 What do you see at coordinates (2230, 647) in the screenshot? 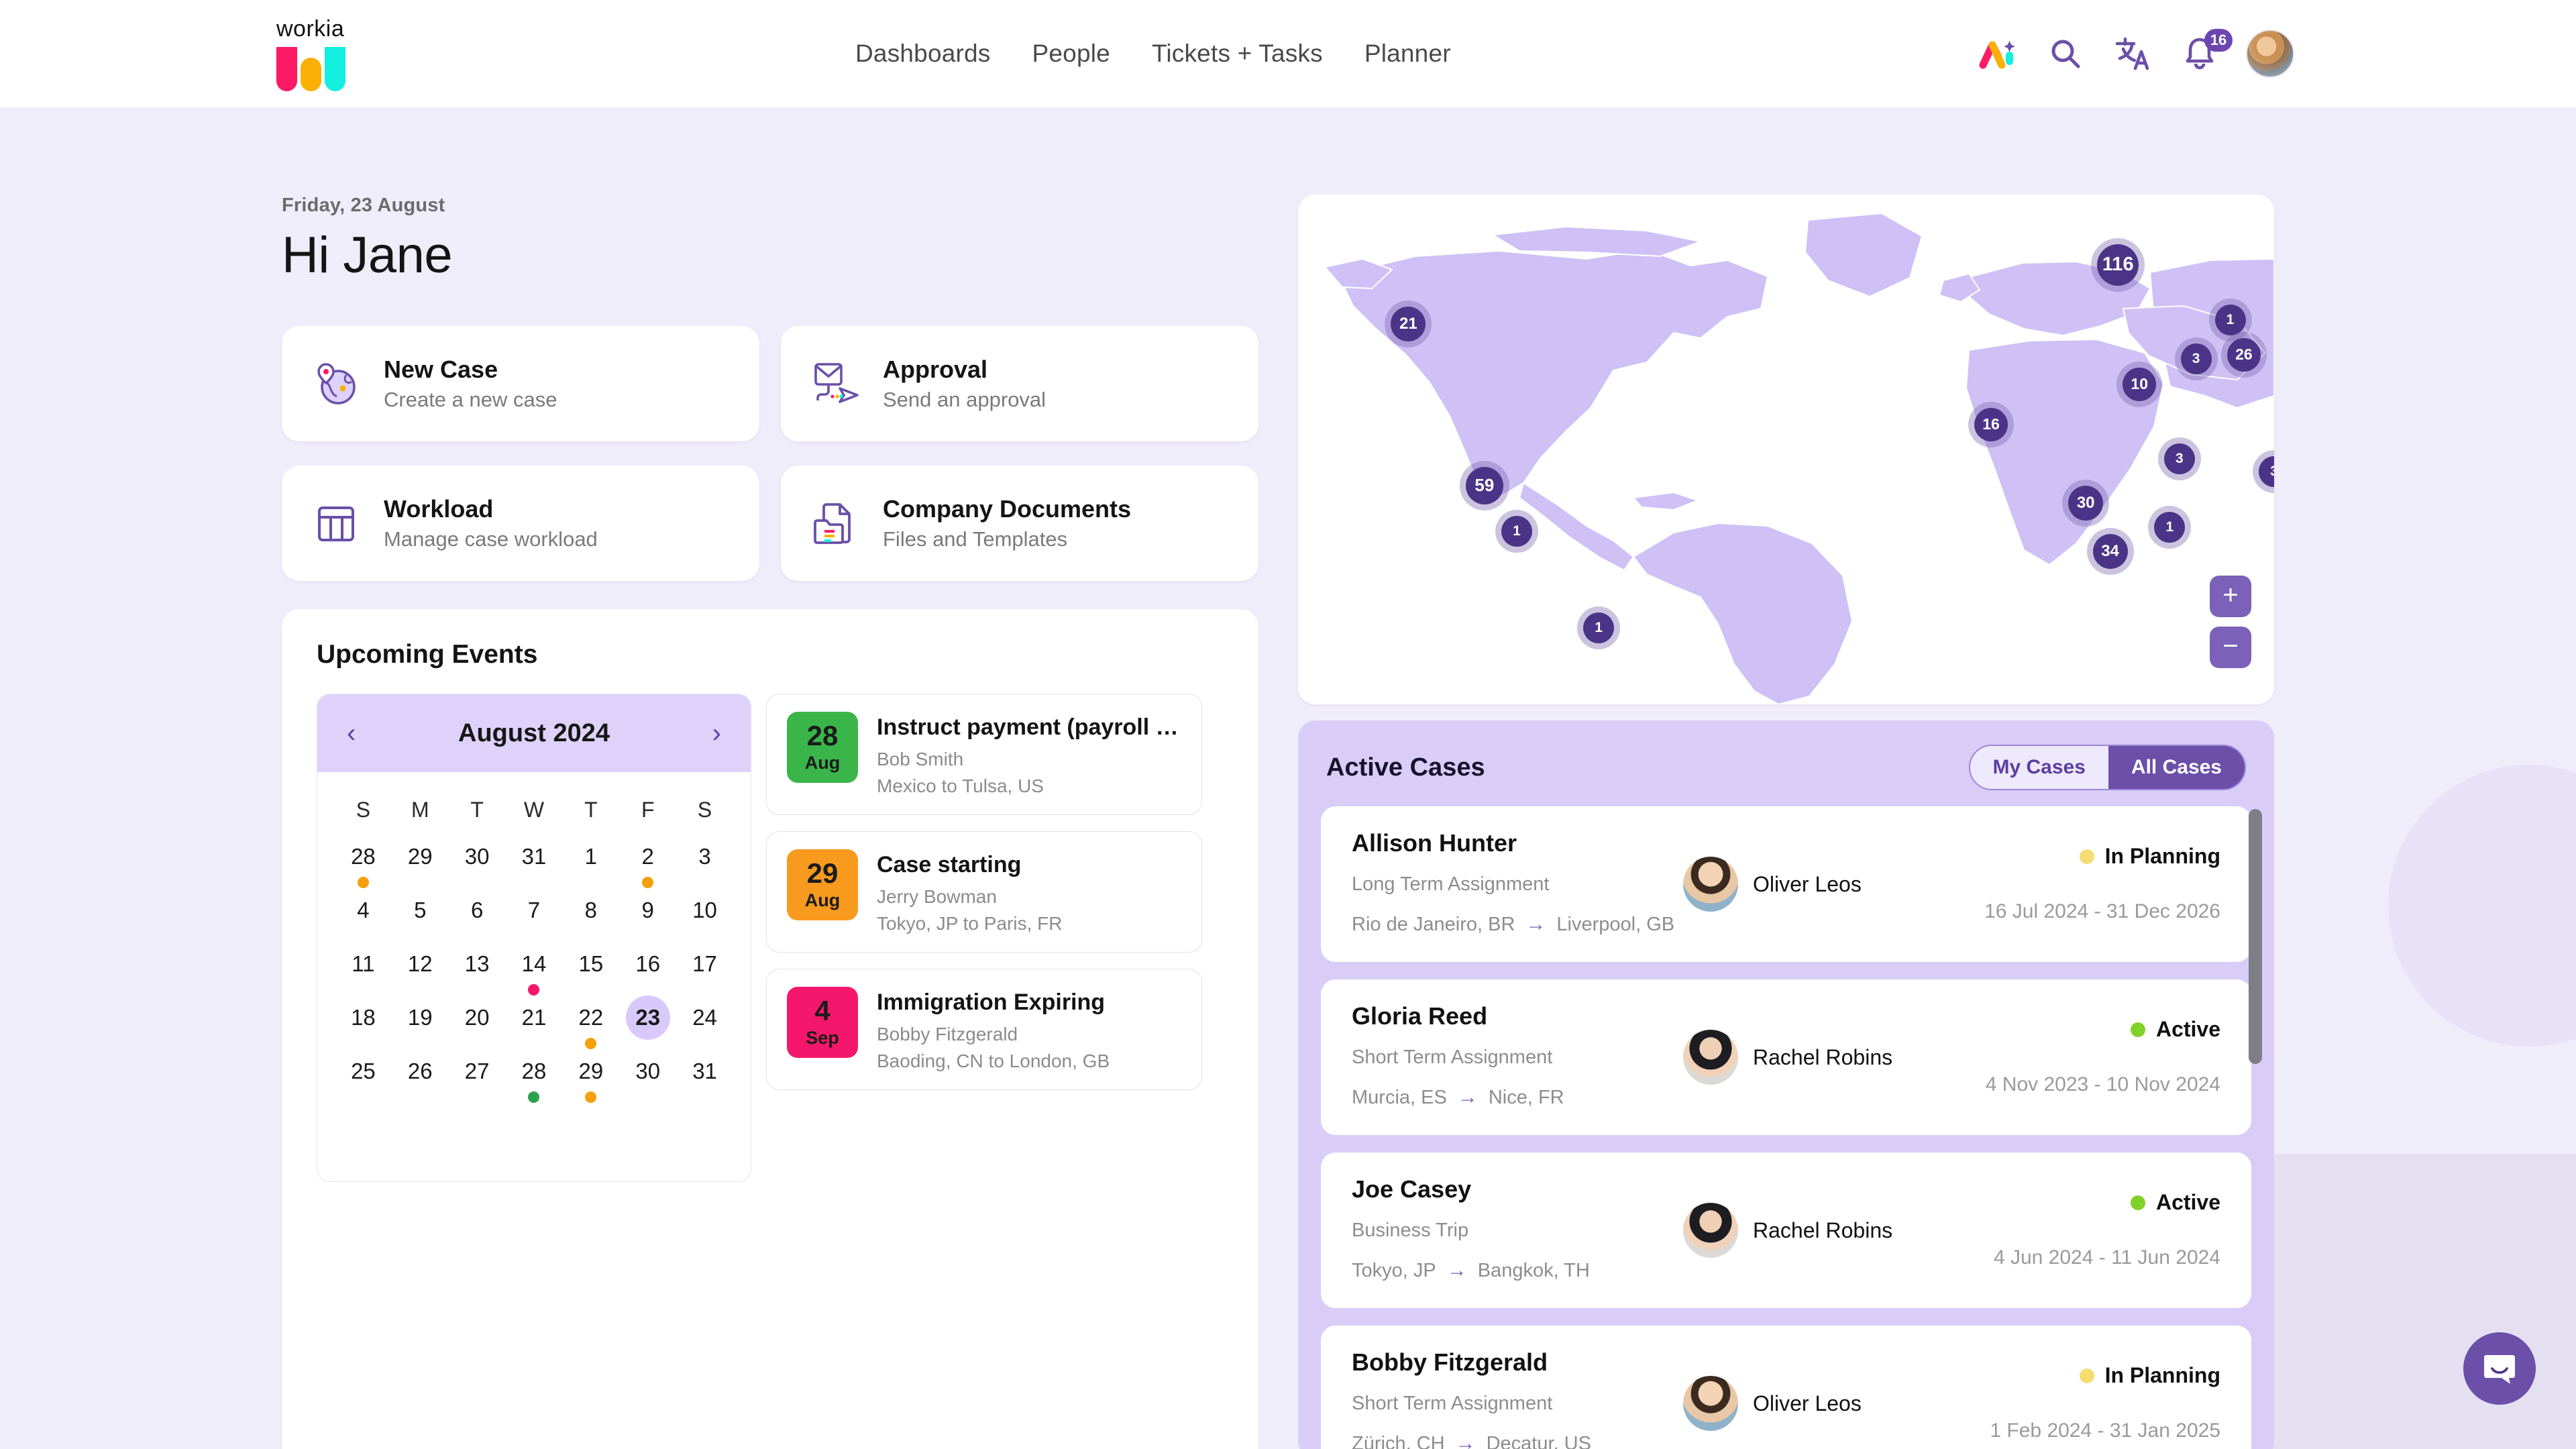
I see `map-zoom-out-button: −` at bounding box center [2230, 647].